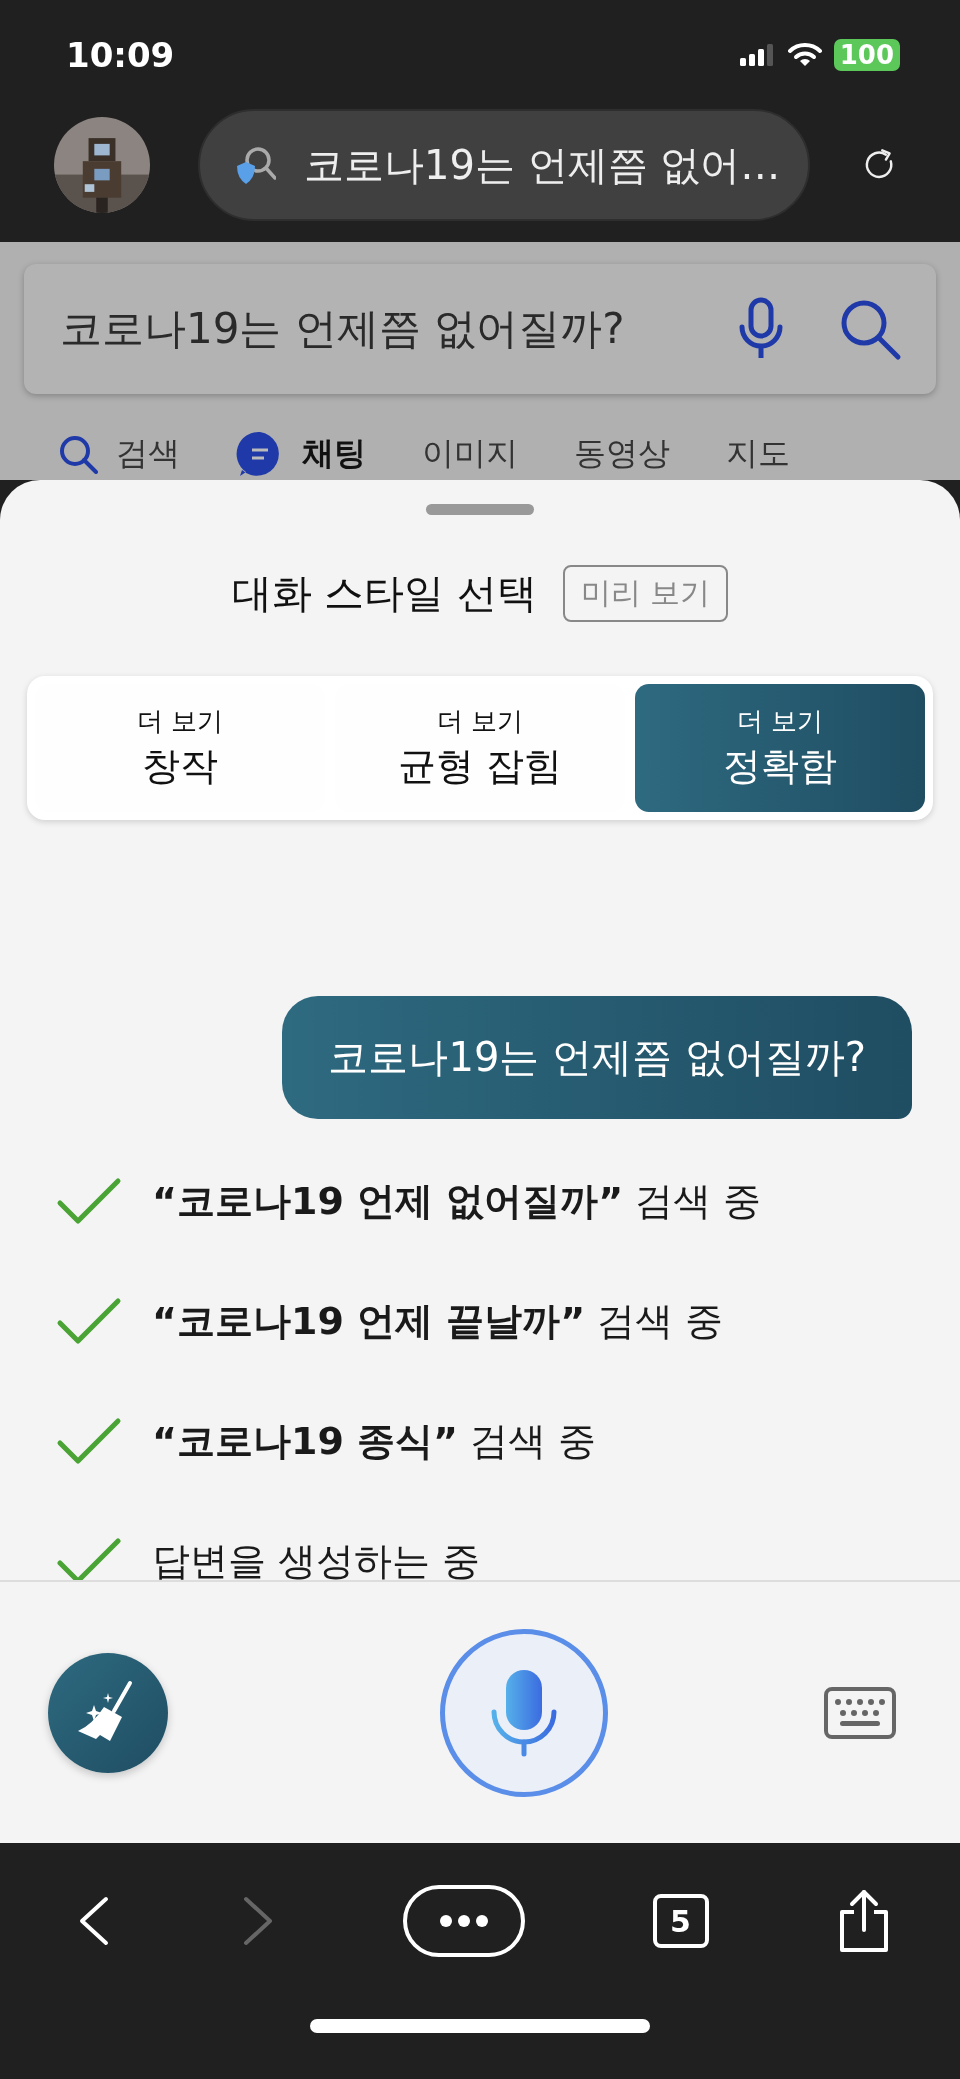  Describe the element at coordinates (120, 55) in the screenshot. I see `status-time: 10:09` at that location.